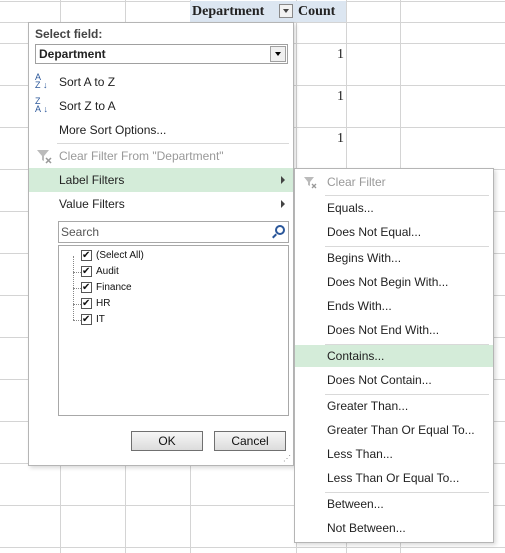 This screenshot has height=553, width=505. What do you see at coordinates (356, 182) in the screenshot?
I see `submenu-clear-filter-label: Clear Filter` at bounding box center [356, 182].